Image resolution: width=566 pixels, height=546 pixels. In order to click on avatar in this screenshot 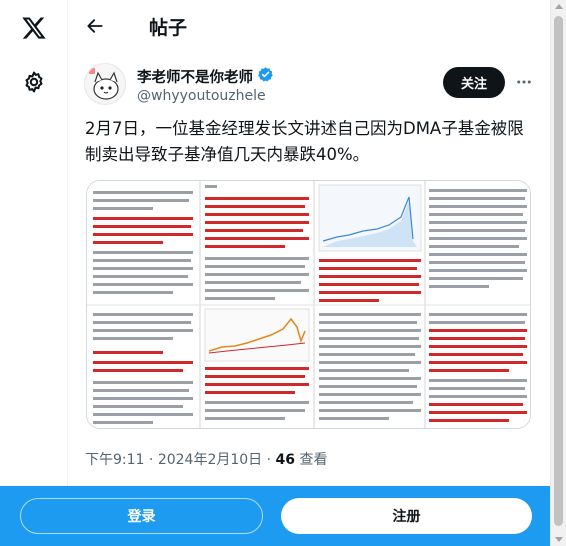, I will do `click(105, 84)`.